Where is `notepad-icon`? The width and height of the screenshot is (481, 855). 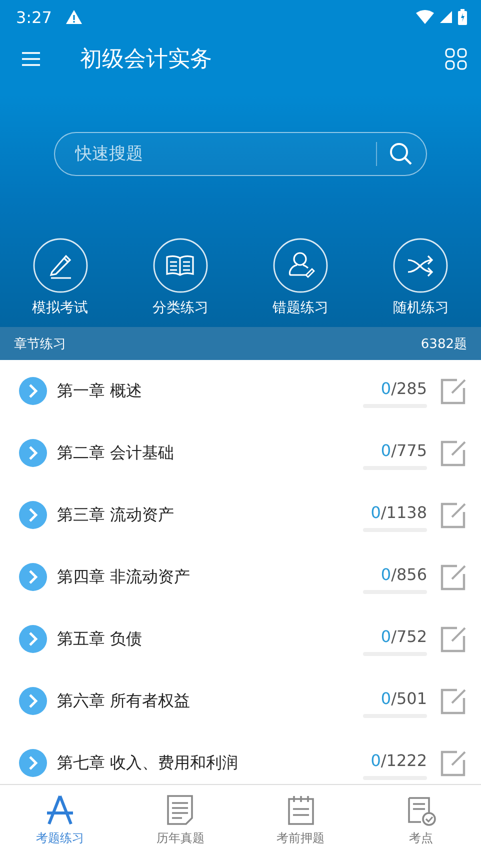
notepad-icon is located at coordinates (301, 809).